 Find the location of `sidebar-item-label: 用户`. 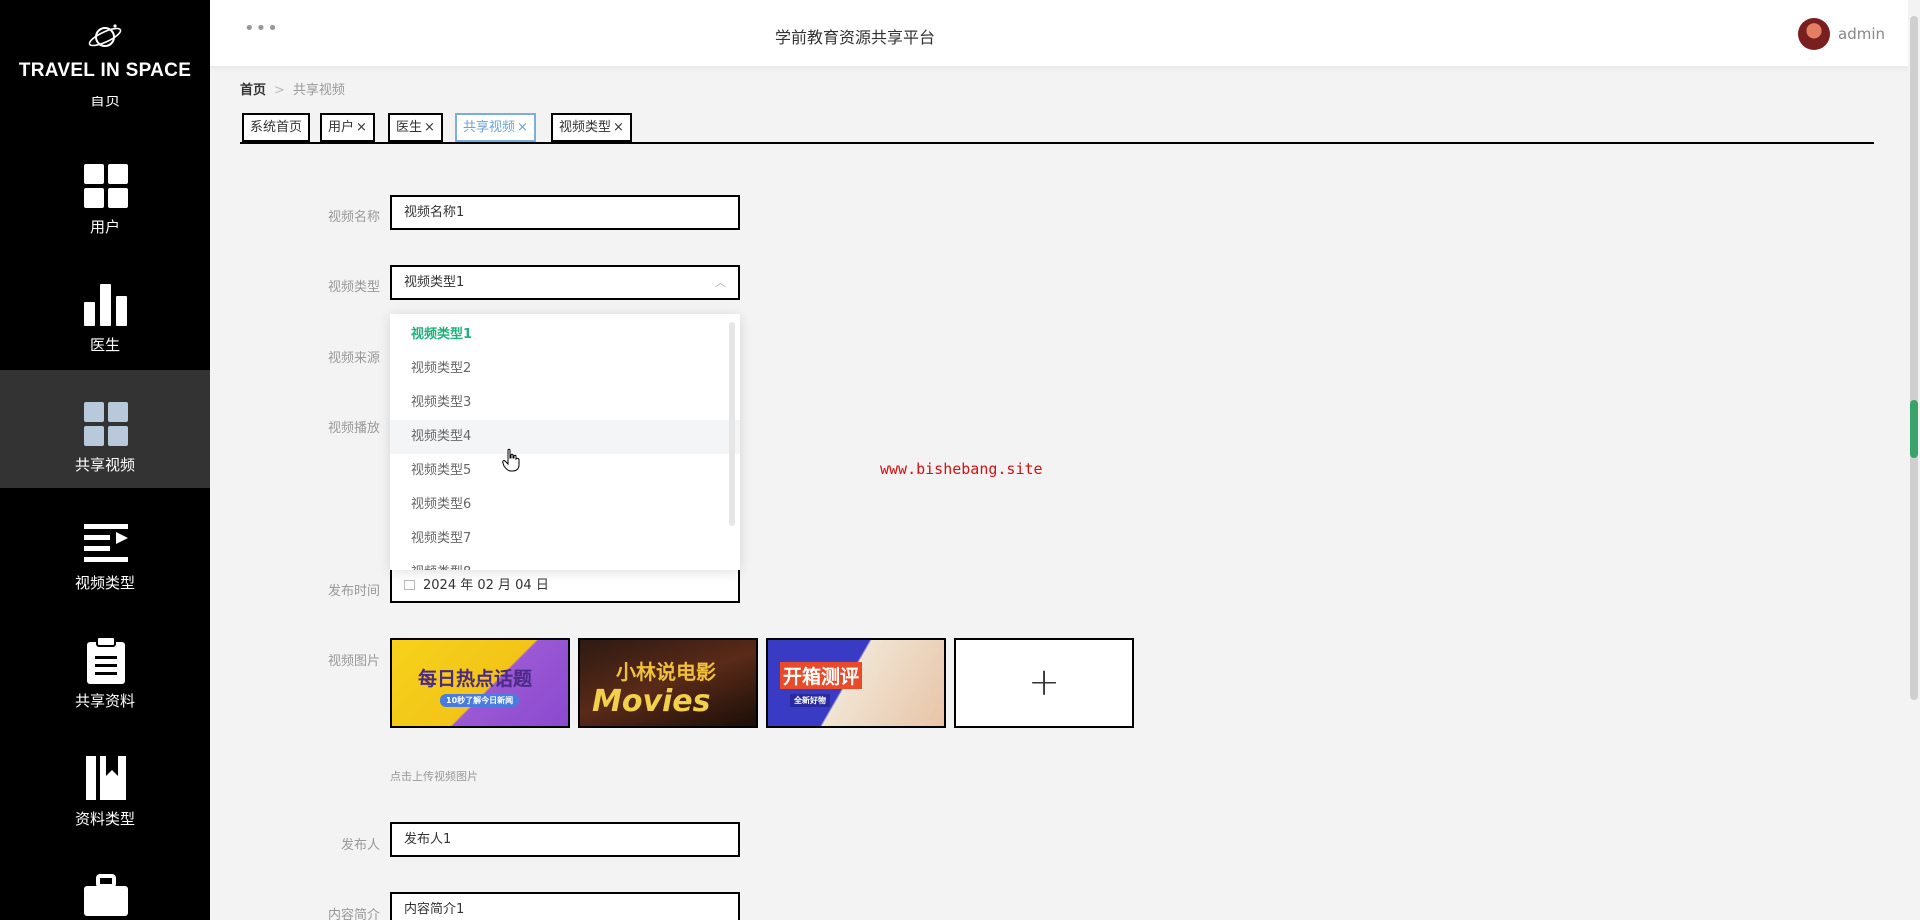

sidebar-item-label: 用户 is located at coordinates (104, 227).